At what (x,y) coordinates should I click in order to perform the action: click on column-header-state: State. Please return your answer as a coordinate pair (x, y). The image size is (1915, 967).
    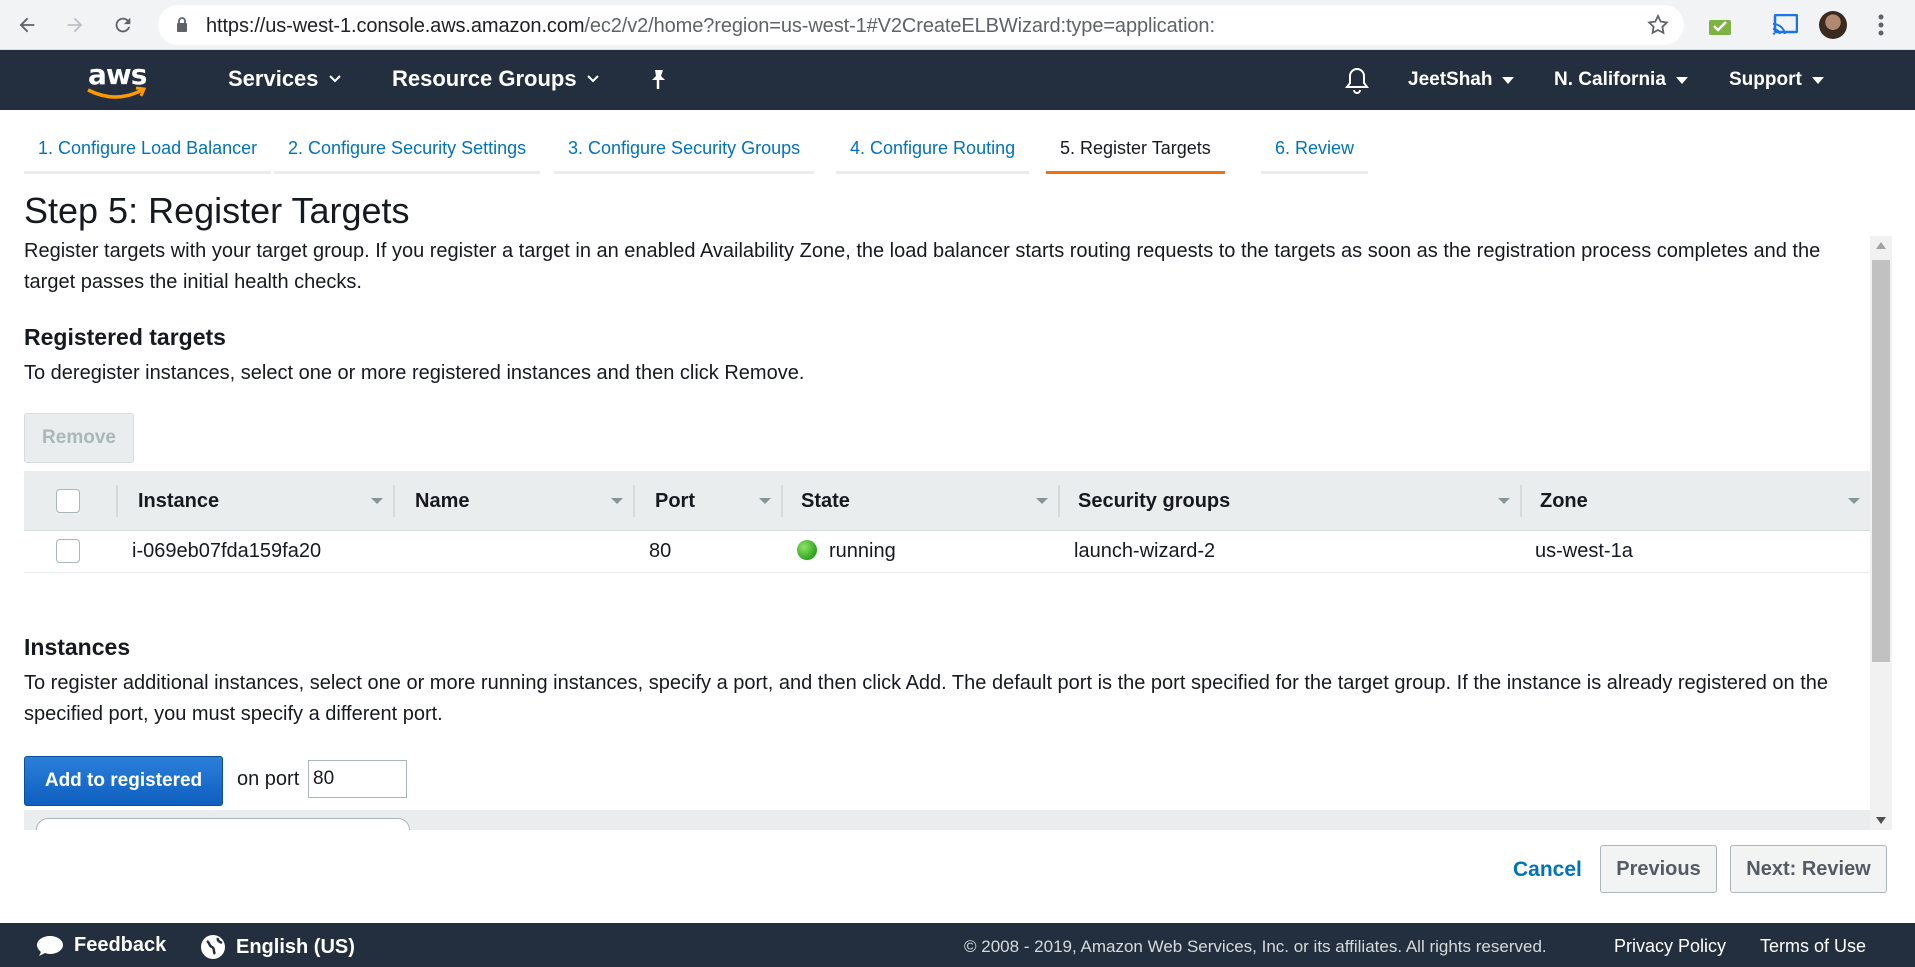
    Looking at the image, I should click on (919, 501).